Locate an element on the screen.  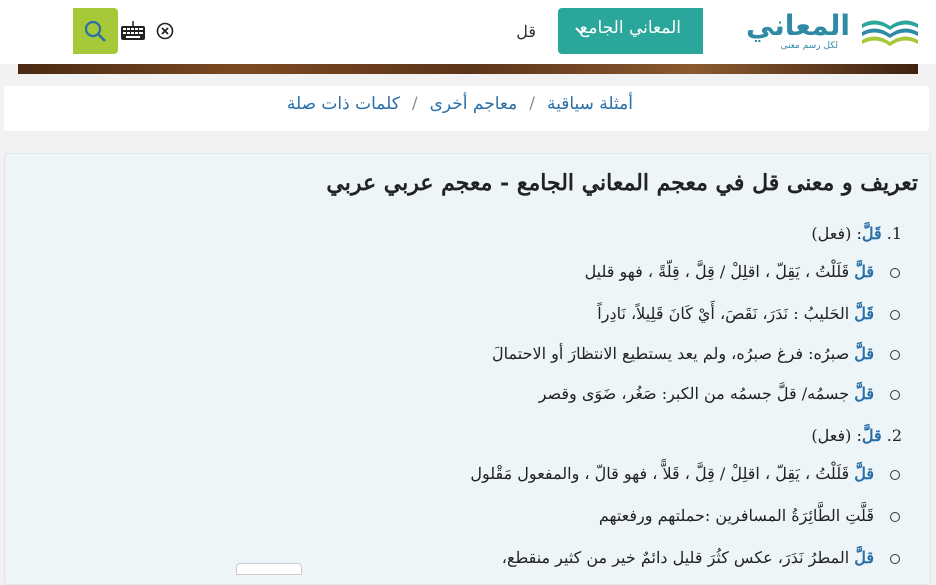
dictionary-select-label: المعاني الجامع is located at coordinates (630, 28).